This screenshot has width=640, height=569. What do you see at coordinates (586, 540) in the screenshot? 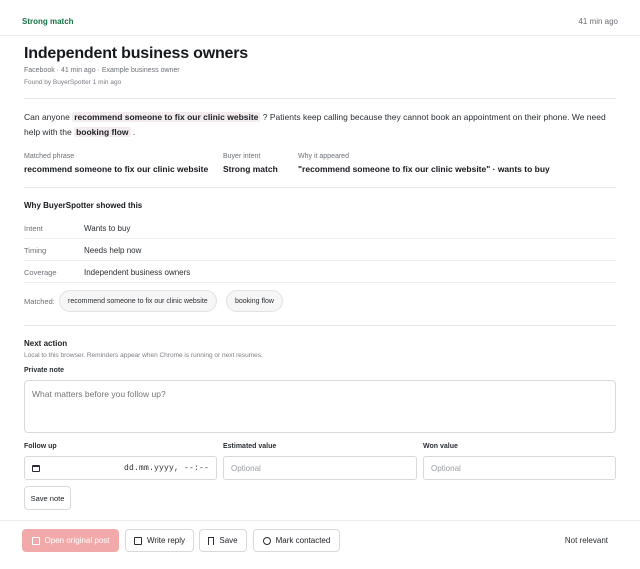
I see `not-relevant-button: Not relevant` at bounding box center [586, 540].